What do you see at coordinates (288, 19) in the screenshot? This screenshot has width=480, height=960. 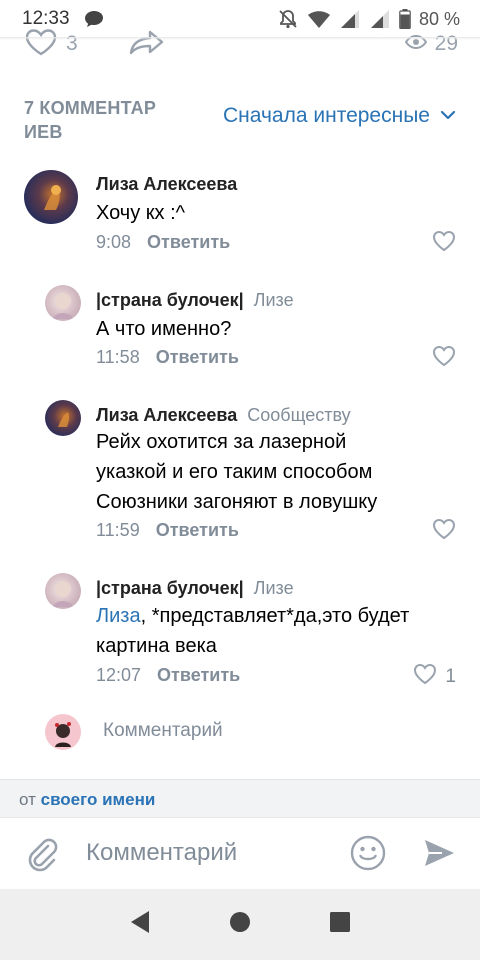 I see `mute-icon` at bounding box center [288, 19].